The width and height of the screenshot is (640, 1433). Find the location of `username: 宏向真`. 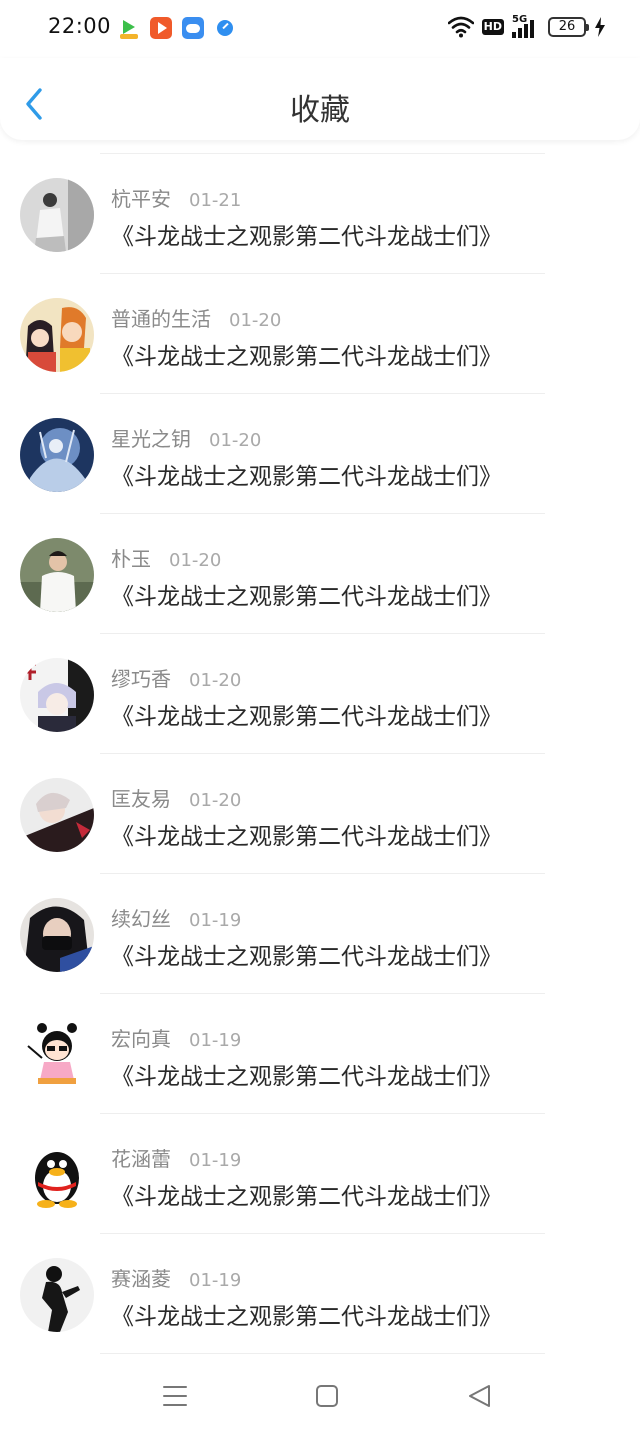

username: 宏向真 is located at coordinates (141, 1039).